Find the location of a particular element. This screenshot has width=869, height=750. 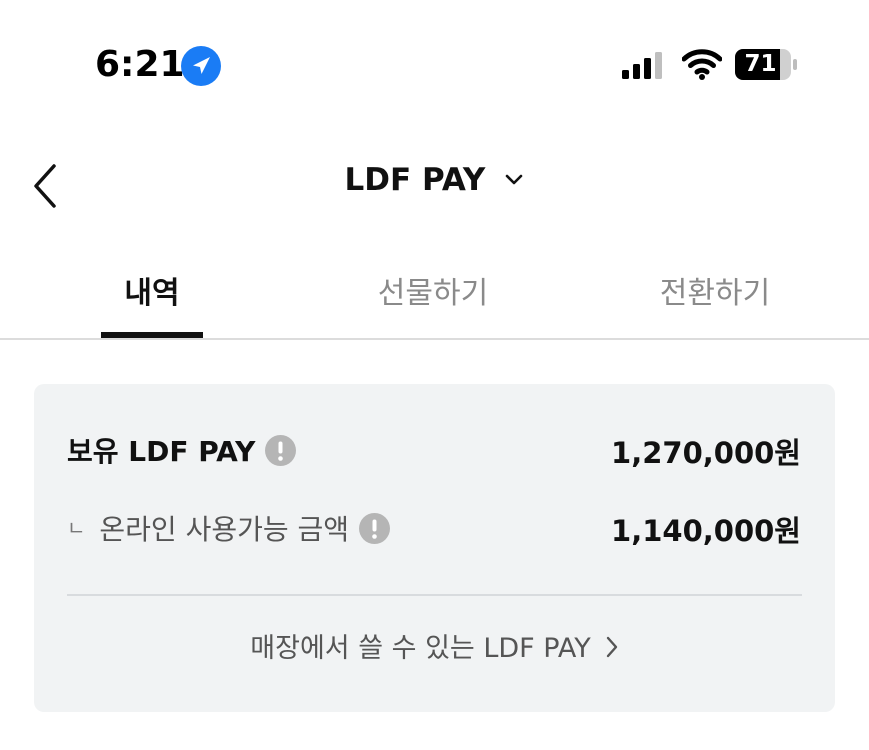

sub-item-marker: ㄴ is located at coordinates (76, 528).